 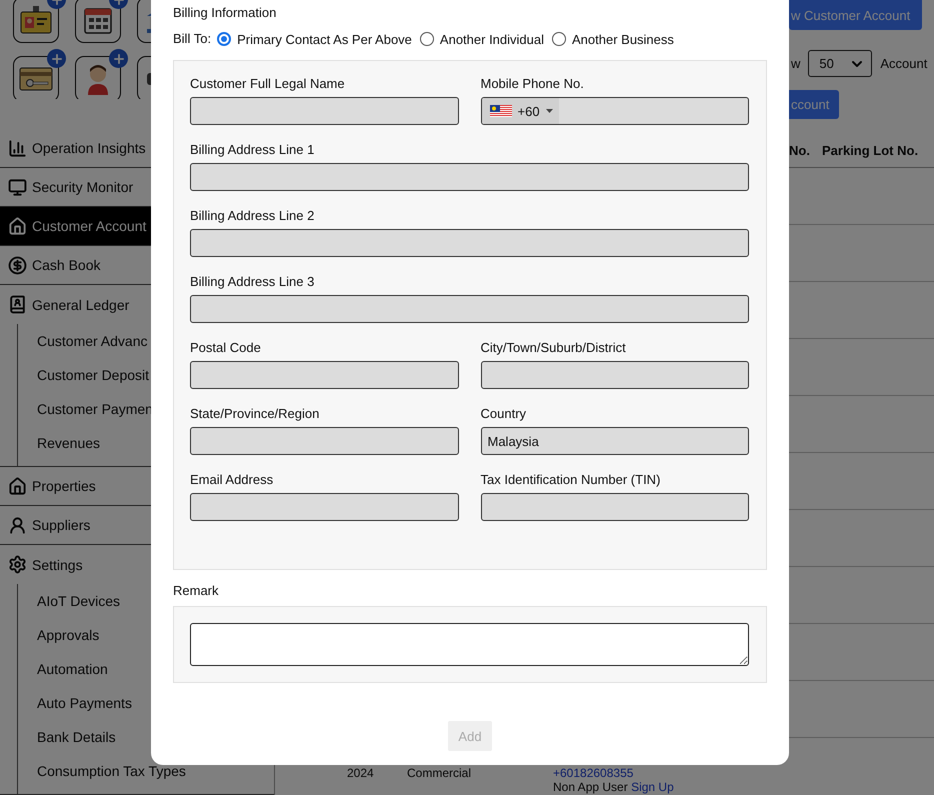 What do you see at coordinates (226, 348) in the screenshot?
I see `field-label: Postal Code` at bounding box center [226, 348].